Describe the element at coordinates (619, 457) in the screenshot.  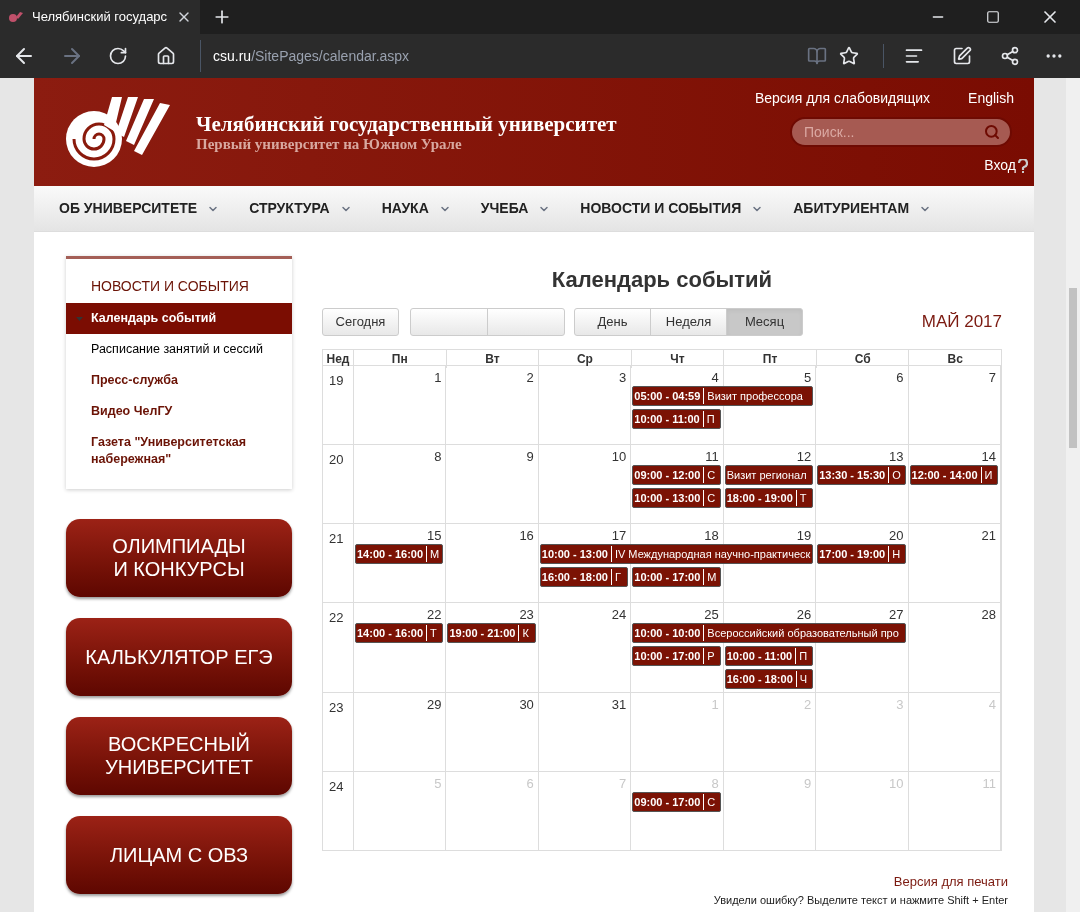
I see `day-number: 10` at that location.